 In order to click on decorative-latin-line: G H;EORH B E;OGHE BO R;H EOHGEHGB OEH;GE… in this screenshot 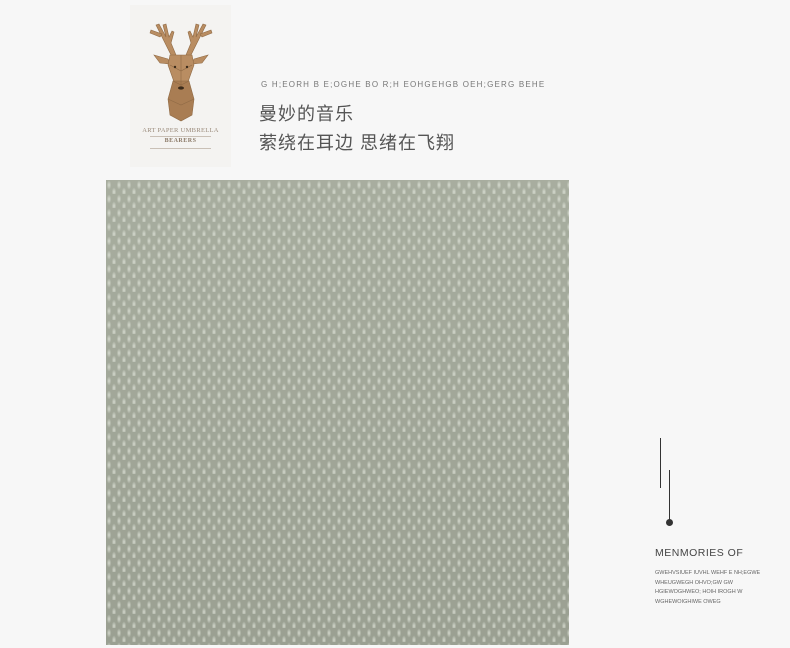, I will do `click(403, 84)`.